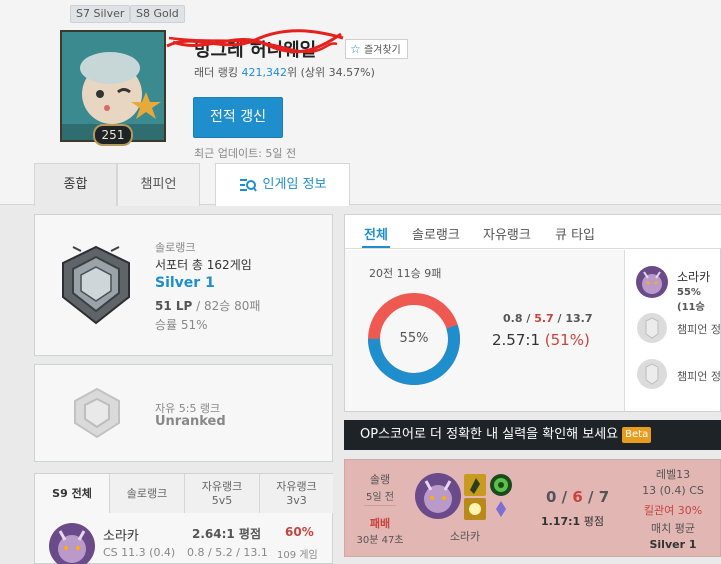 The height and width of the screenshot is (564, 721). I want to click on match-champion-icon, so click(438, 496).